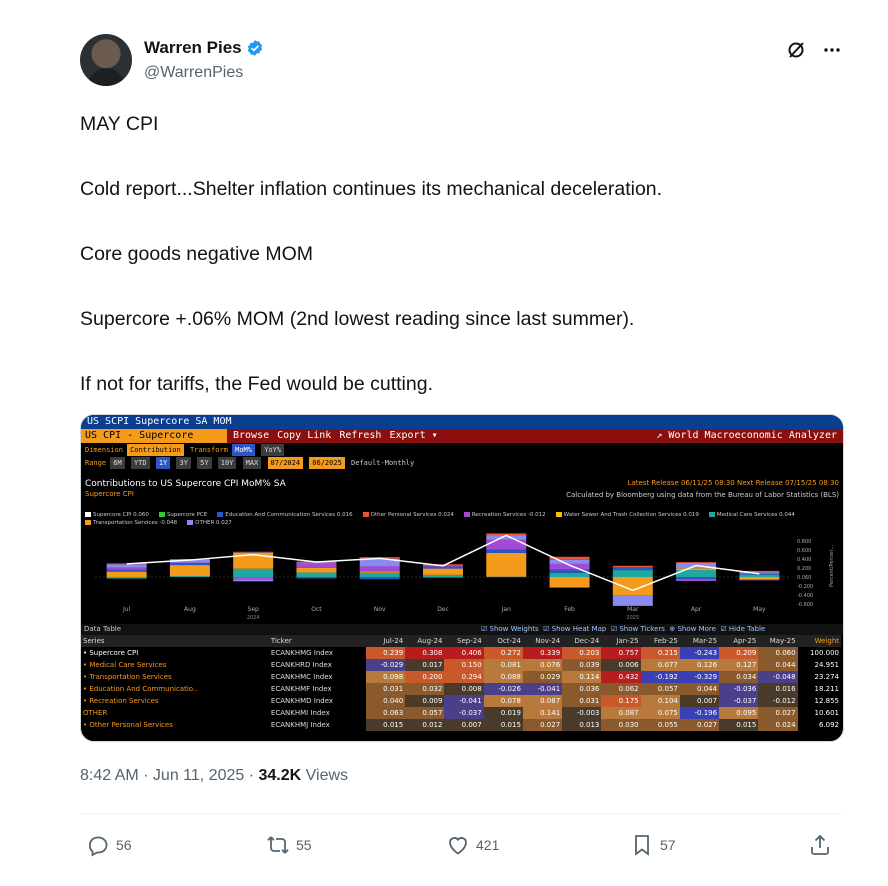 Image resolution: width=888 pixels, height=886 pixels. I want to click on app-name: ↗ World Macroeconomic Analyzer, so click(746, 435).